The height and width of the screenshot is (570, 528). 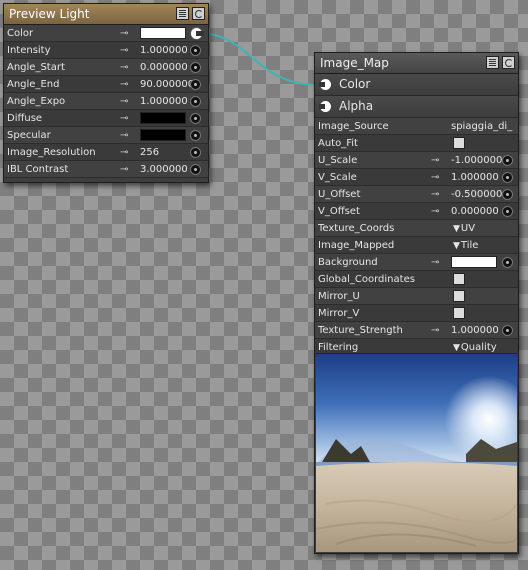 What do you see at coordinates (416, 63) in the screenshot?
I see `image-map-titlebar: Image_Map` at bounding box center [416, 63].